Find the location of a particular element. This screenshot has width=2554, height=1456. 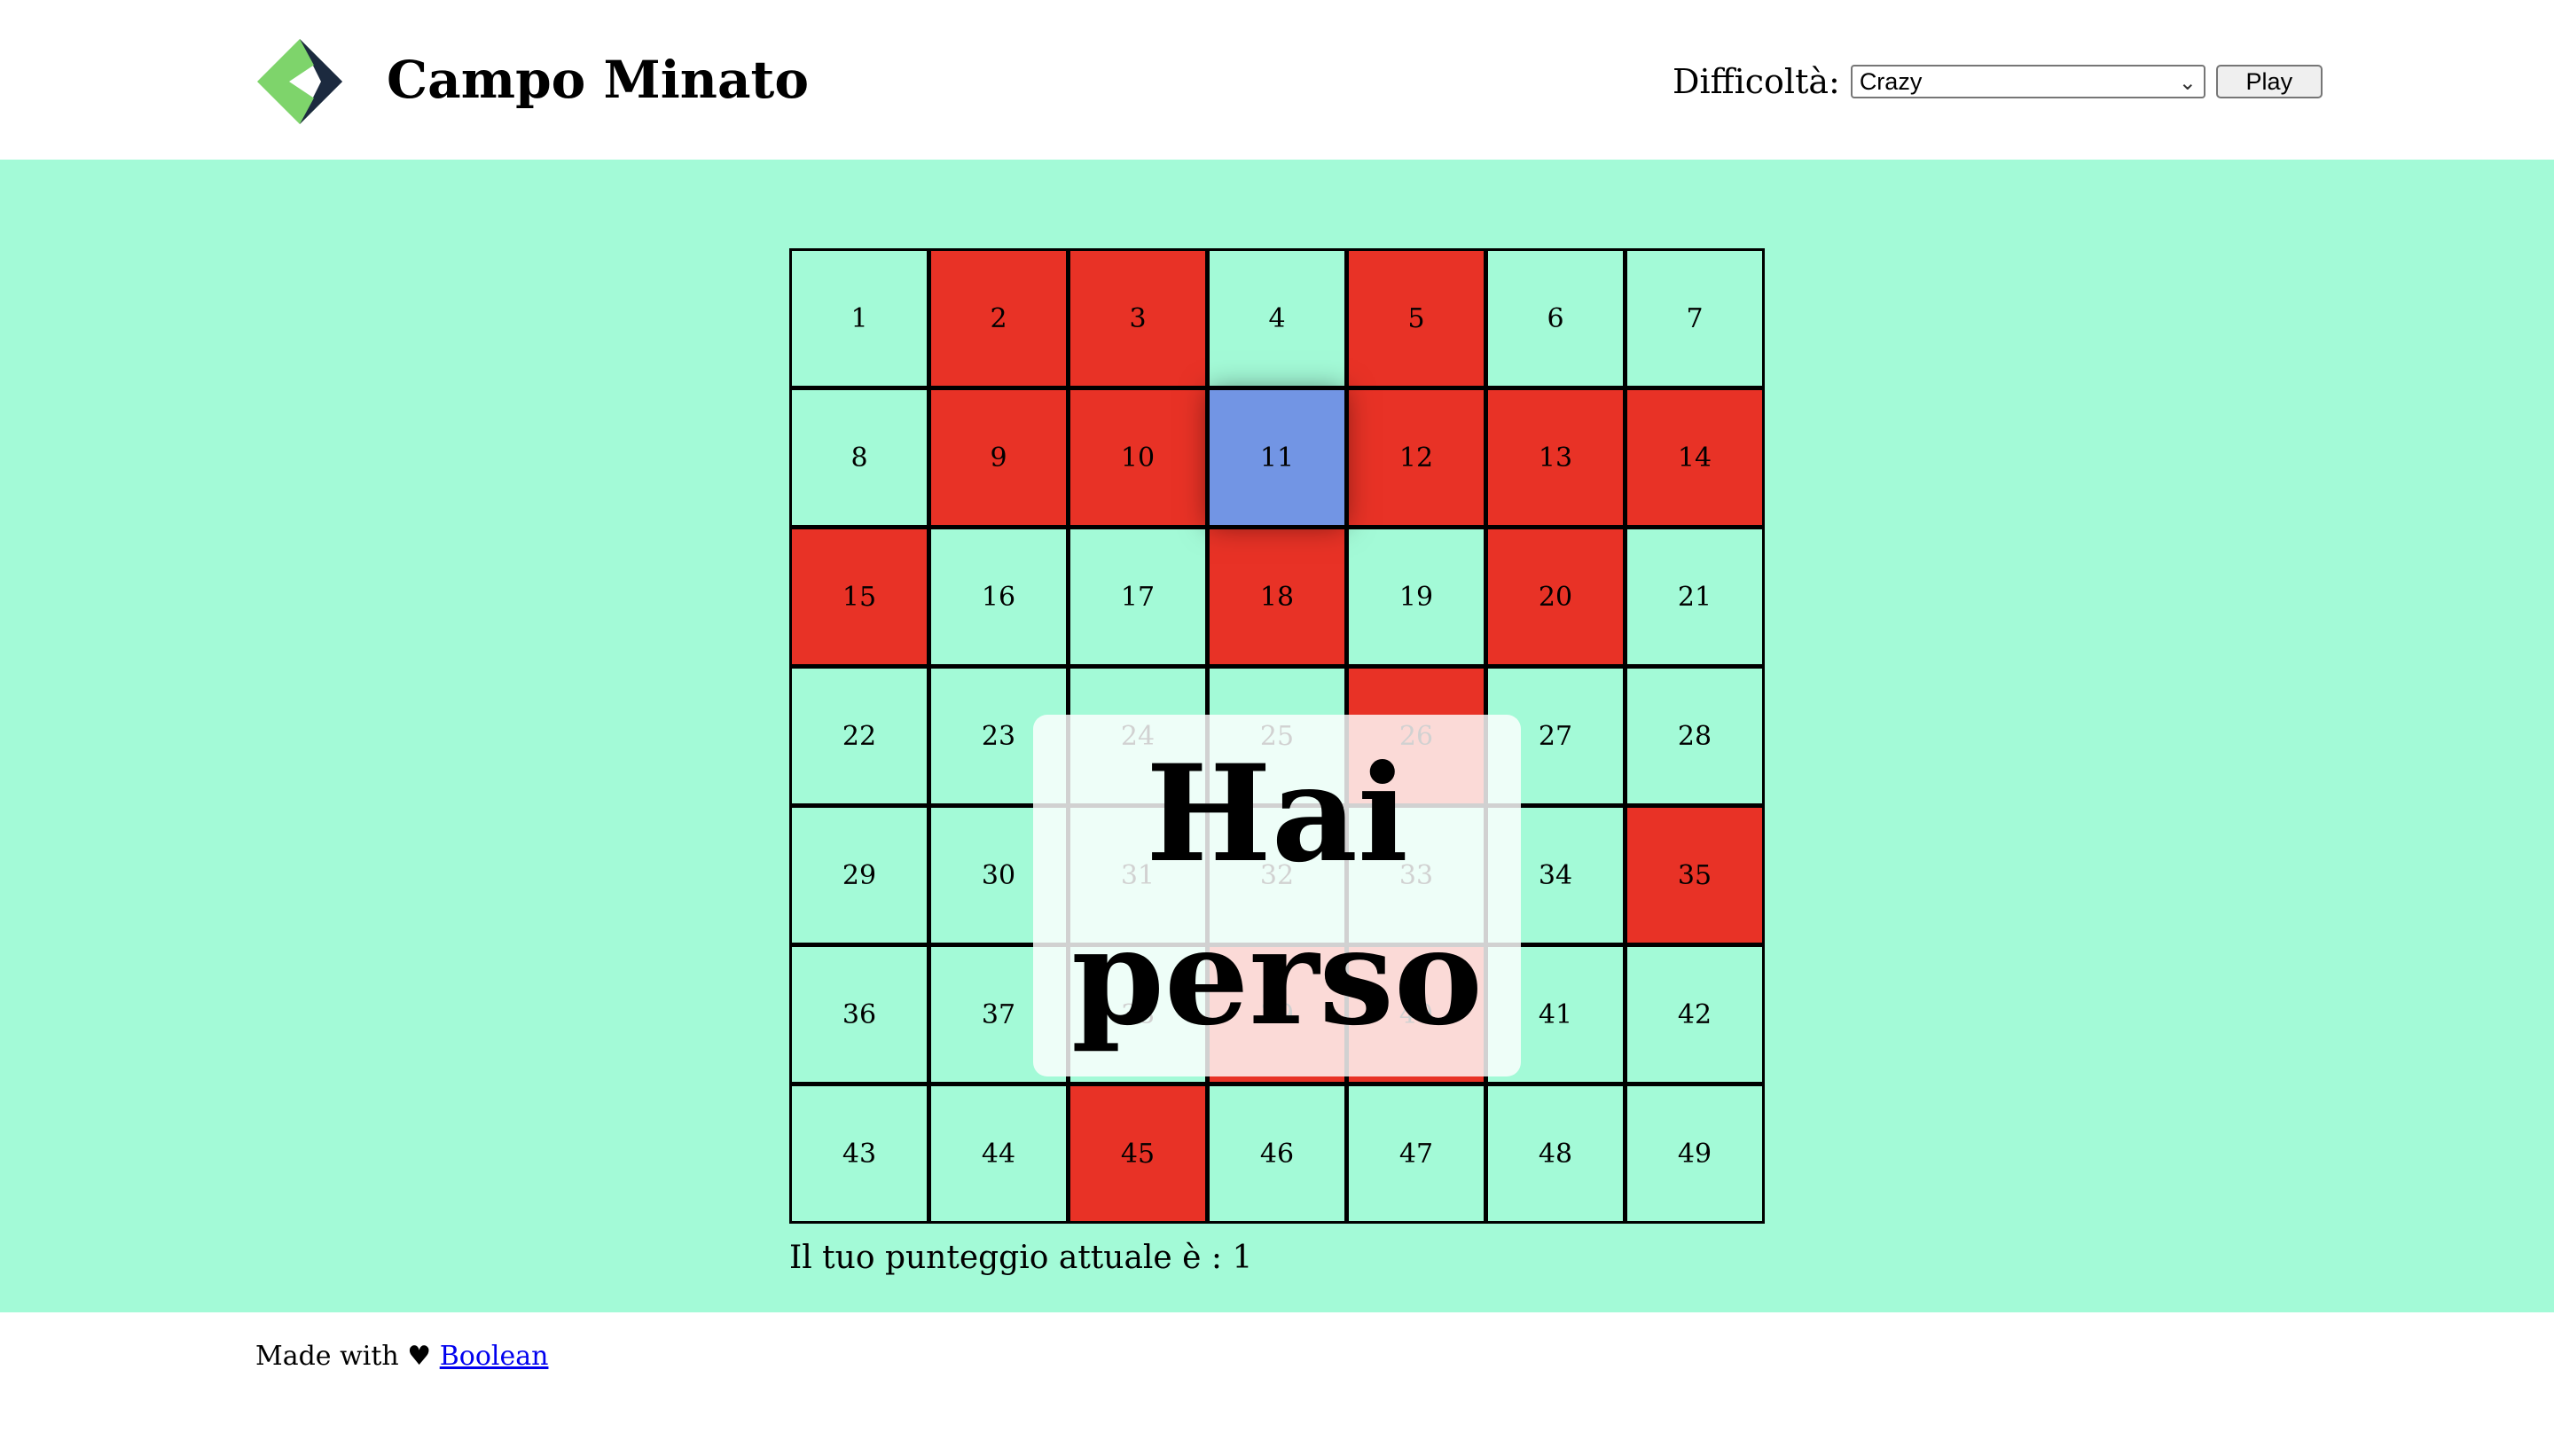

grid-cell: 5 is located at coordinates (1416, 318).